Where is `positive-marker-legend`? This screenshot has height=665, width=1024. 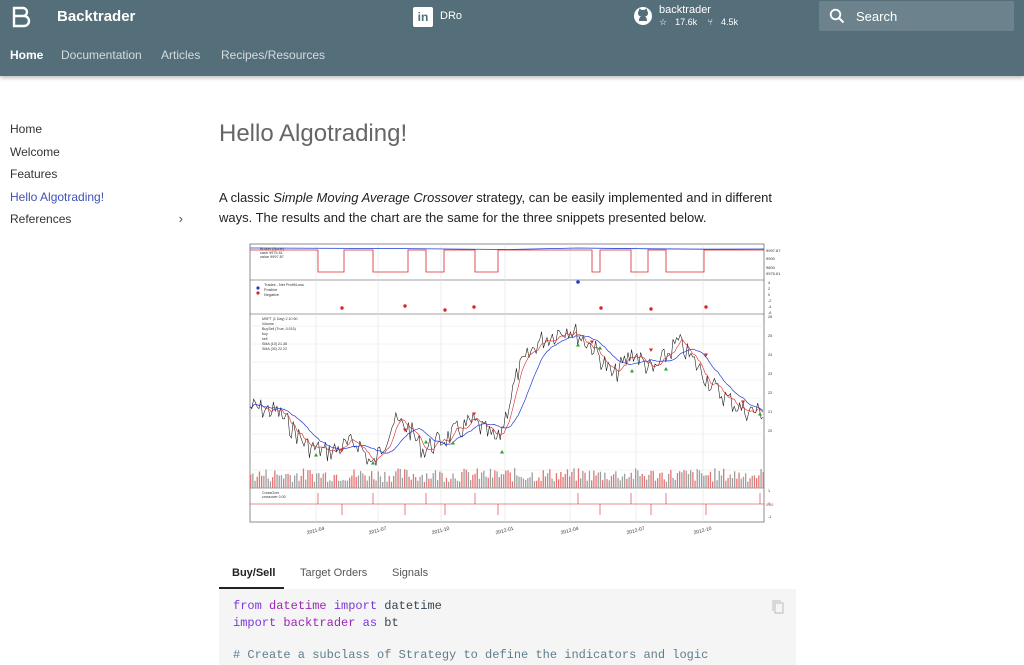 positive-marker-legend is located at coordinates (258, 288).